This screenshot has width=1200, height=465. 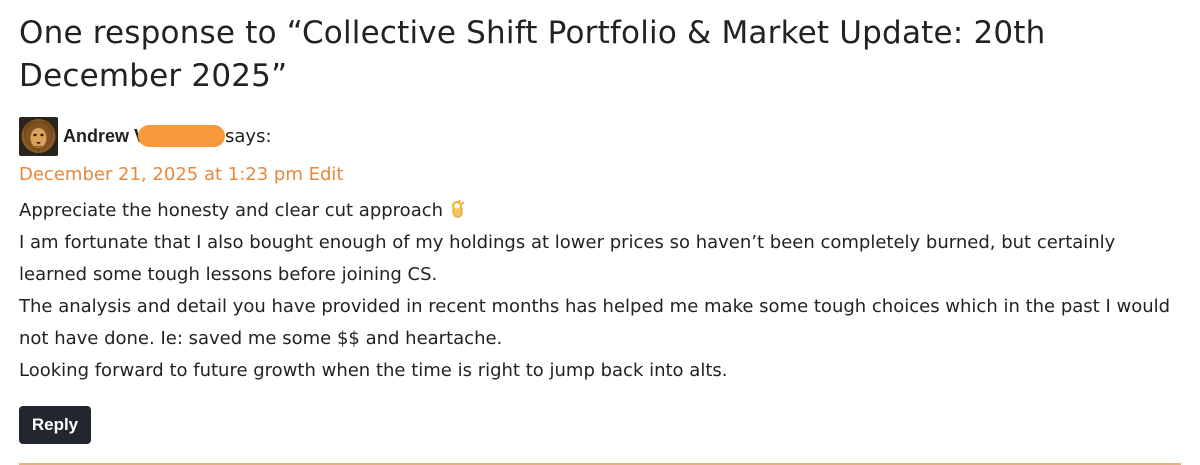 I want to click on comment-date-line: December 21, 2025 at 1:23 pm Edit, so click(x=181, y=175).